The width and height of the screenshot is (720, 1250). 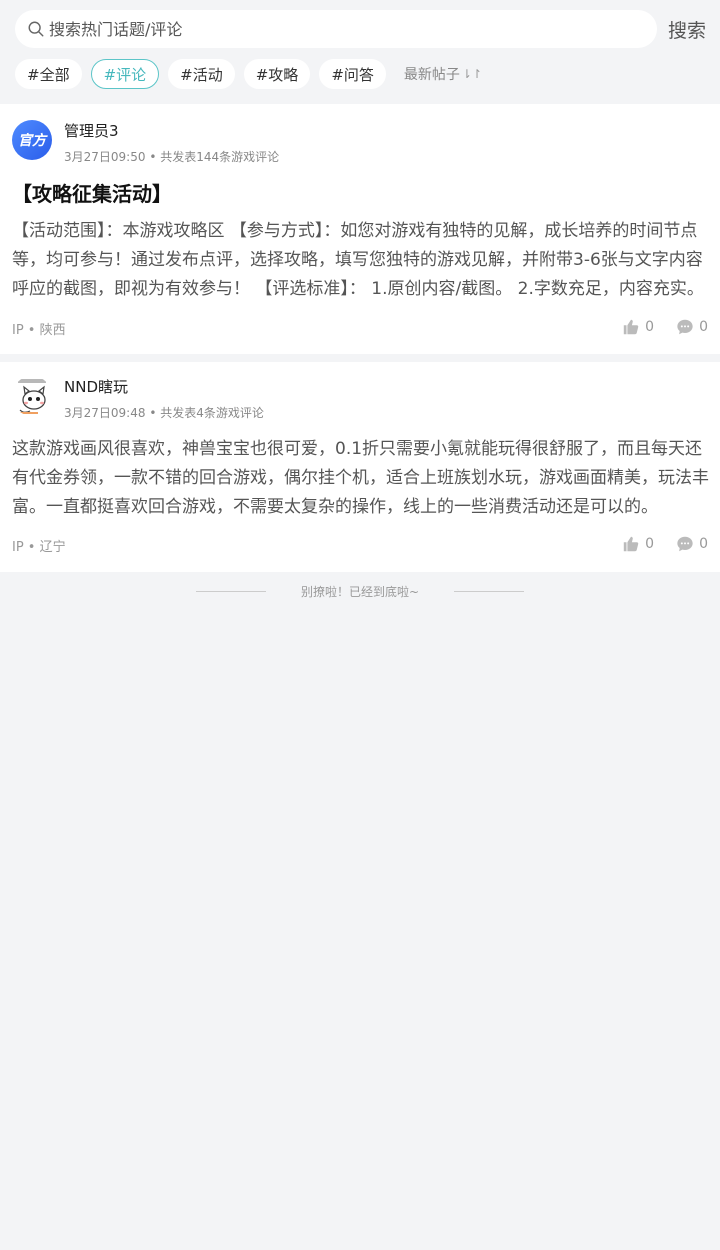 I want to click on username: 管理员3, so click(x=91, y=130).